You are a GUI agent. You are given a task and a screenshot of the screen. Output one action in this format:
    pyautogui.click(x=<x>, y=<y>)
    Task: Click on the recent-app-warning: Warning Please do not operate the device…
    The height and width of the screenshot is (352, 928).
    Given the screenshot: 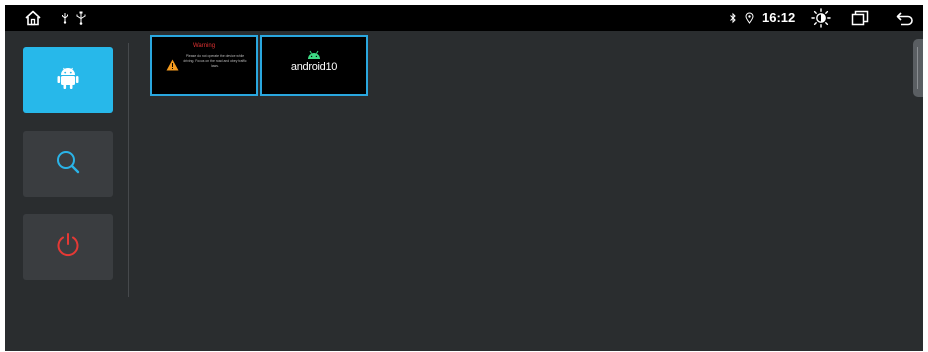 What is the action you would take?
    pyautogui.click(x=204, y=65)
    